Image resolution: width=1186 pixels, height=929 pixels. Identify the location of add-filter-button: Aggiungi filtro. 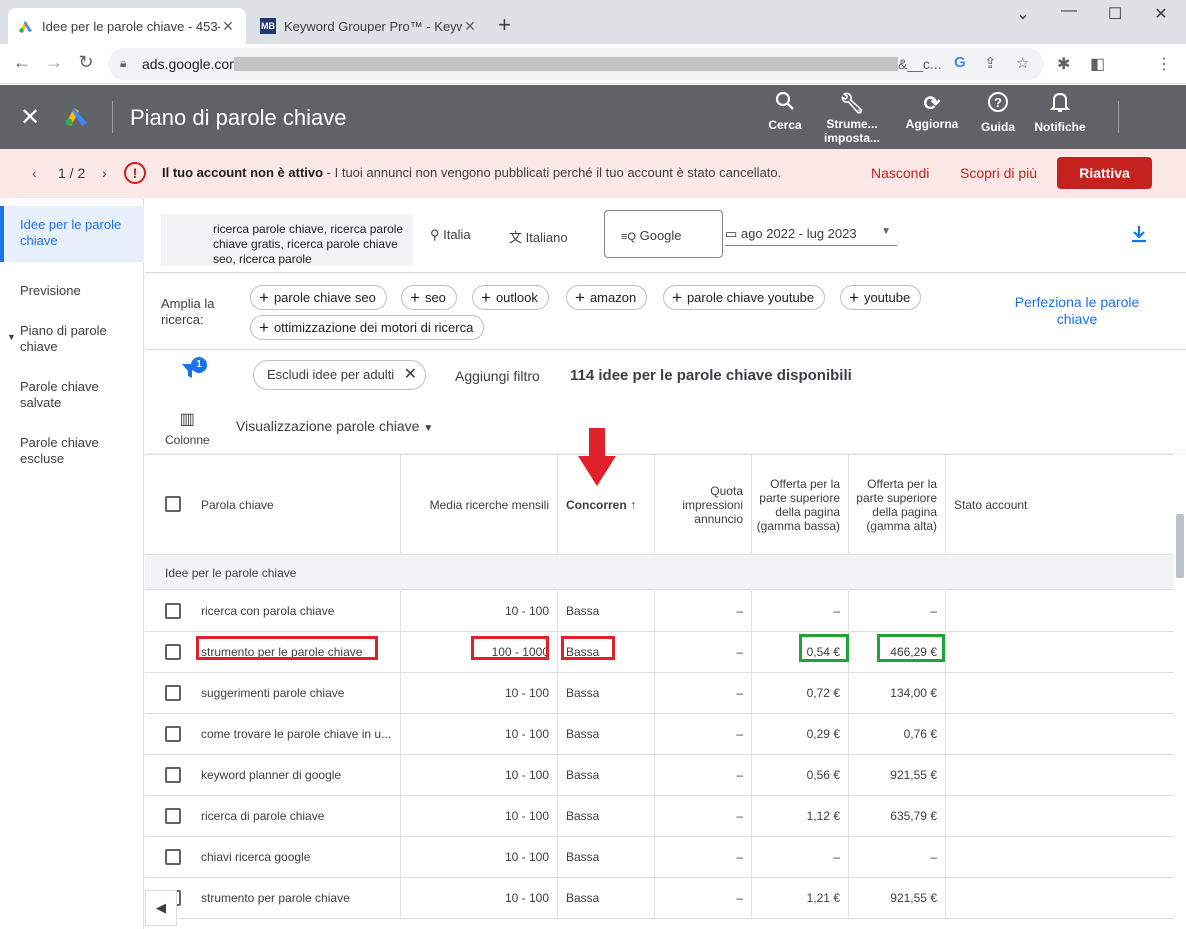
(497, 376).